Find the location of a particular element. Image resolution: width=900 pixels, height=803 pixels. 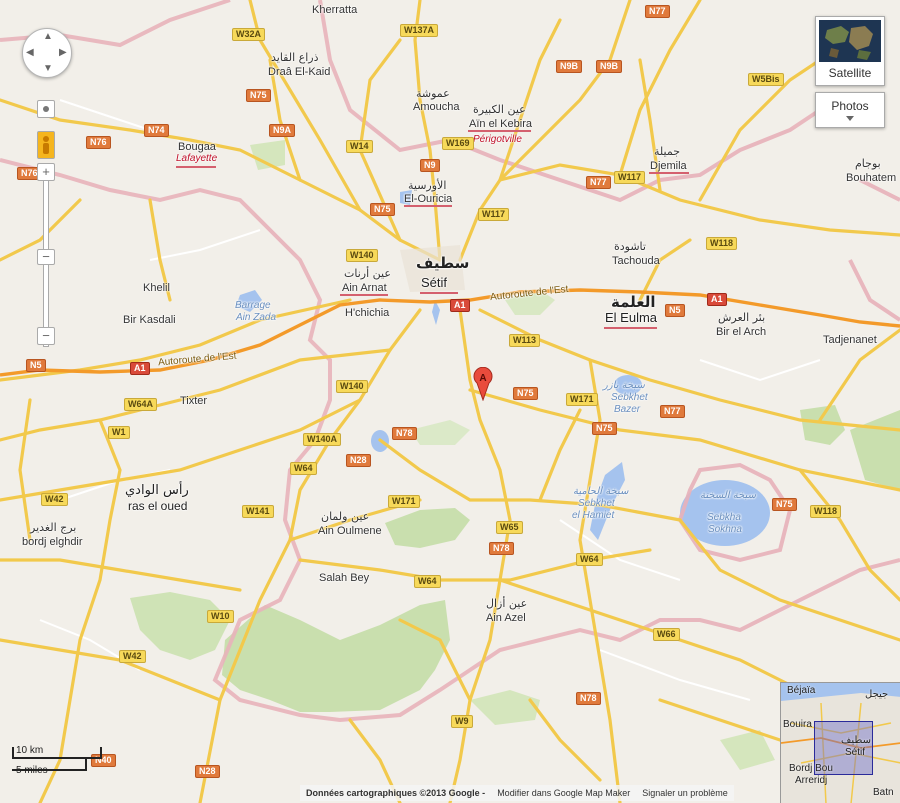

city-underline-ouricia is located at coordinates (428, 206).